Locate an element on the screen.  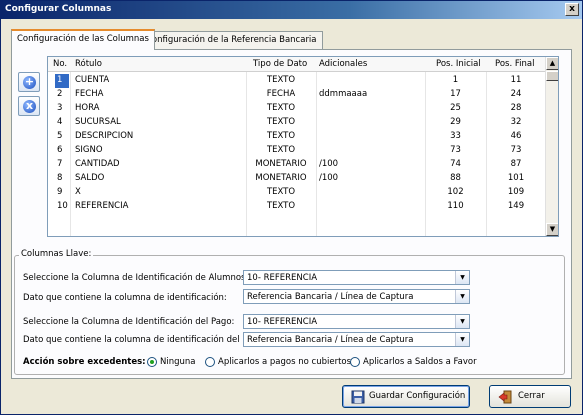
cell-tipo: FECHA is located at coordinates (281, 94).